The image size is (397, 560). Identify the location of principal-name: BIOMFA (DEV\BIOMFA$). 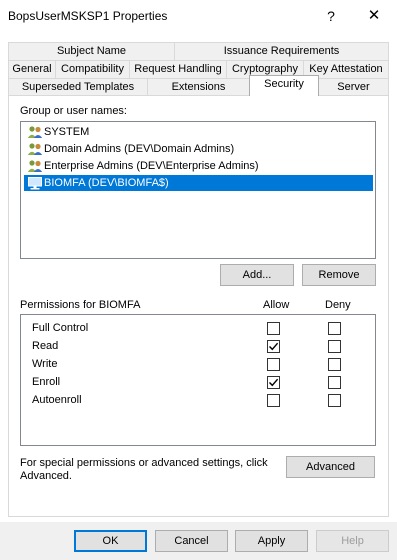
(106, 183).